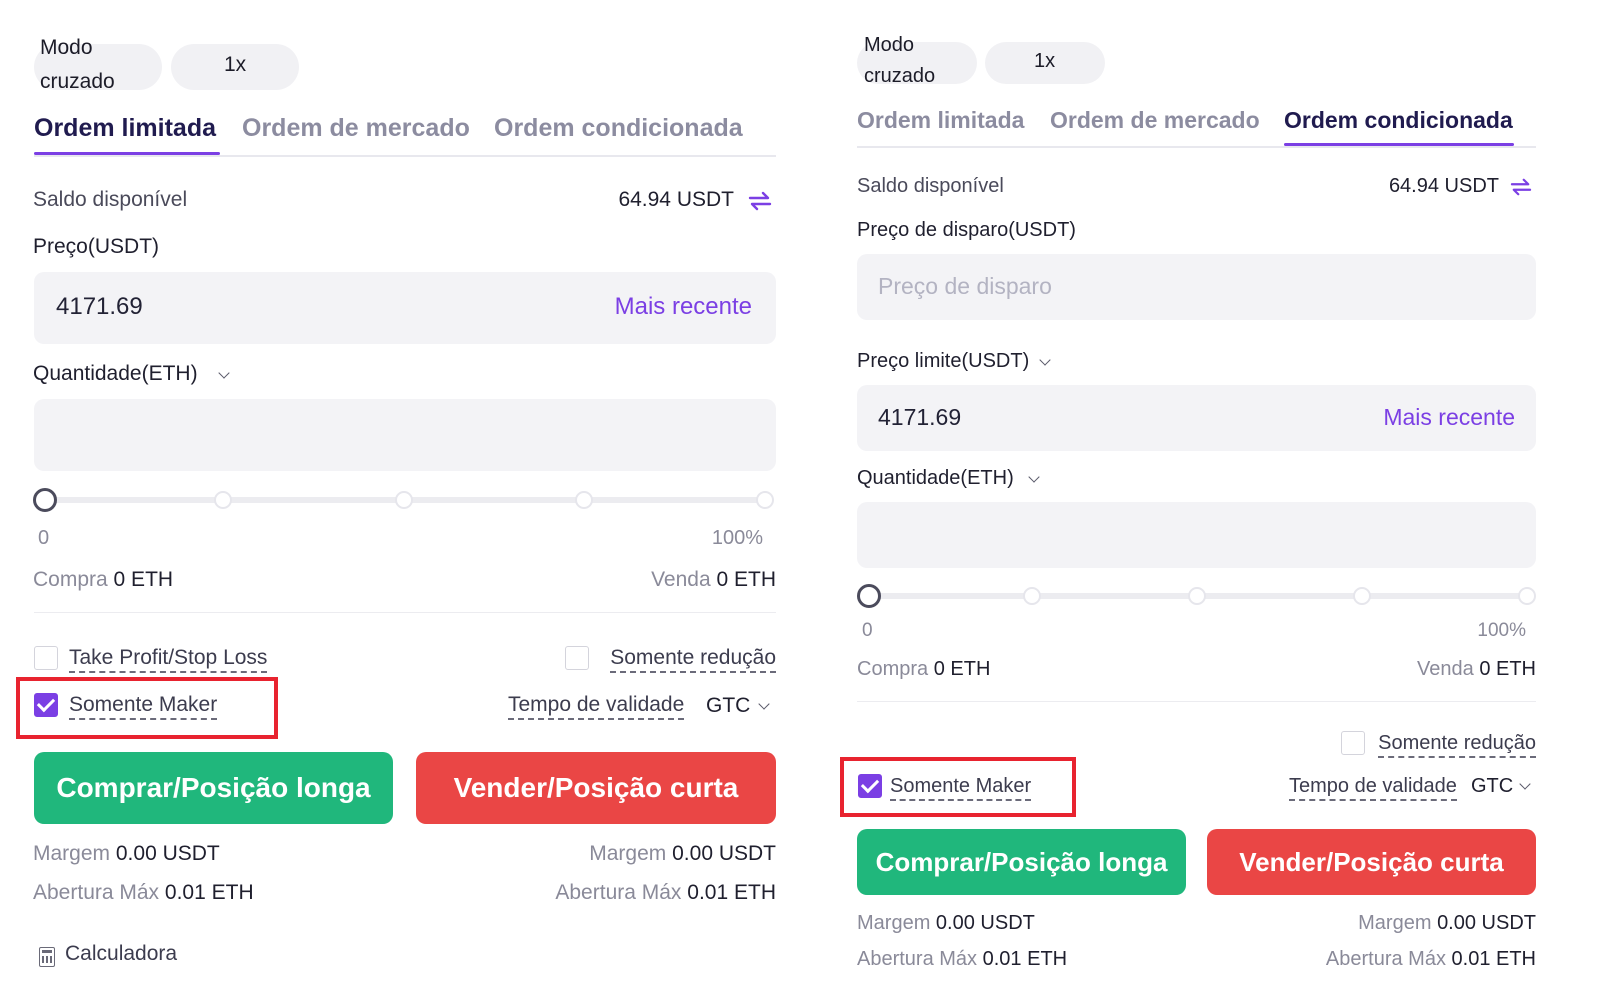  What do you see at coordinates (681, 579) in the screenshot?
I see `sell-amount-label: Venda` at bounding box center [681, 579].